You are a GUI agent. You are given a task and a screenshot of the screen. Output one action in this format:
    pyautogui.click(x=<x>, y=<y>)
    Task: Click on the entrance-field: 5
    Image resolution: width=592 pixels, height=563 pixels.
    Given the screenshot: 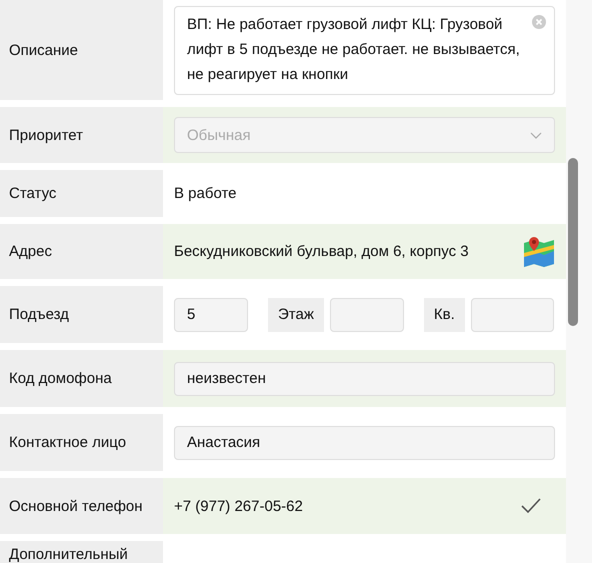 What is the action you would take?
    pyautogui.click(x=211, y=315)
    